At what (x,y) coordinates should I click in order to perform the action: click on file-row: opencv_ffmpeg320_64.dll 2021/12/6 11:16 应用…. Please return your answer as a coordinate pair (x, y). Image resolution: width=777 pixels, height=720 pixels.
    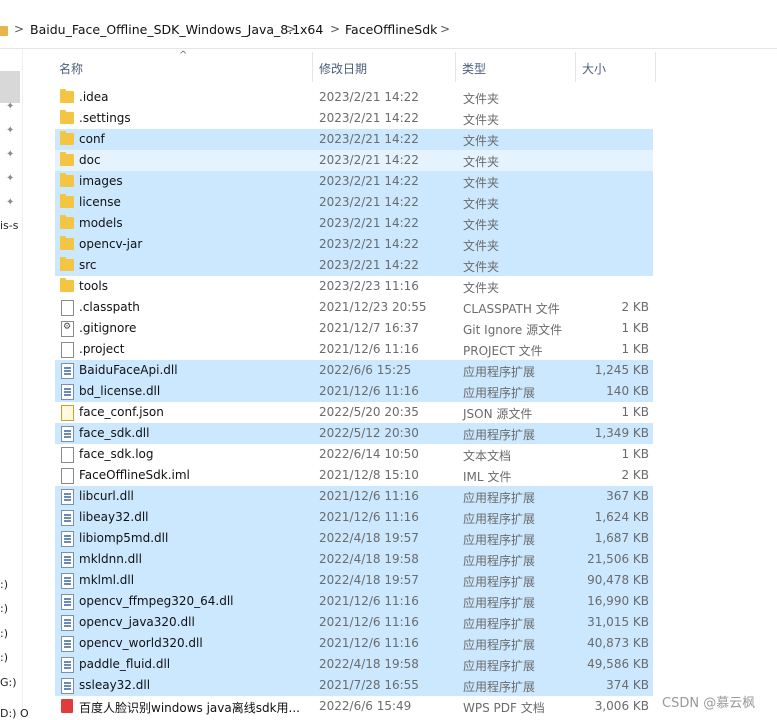
    Looking at the image, I should click on (354, 601).